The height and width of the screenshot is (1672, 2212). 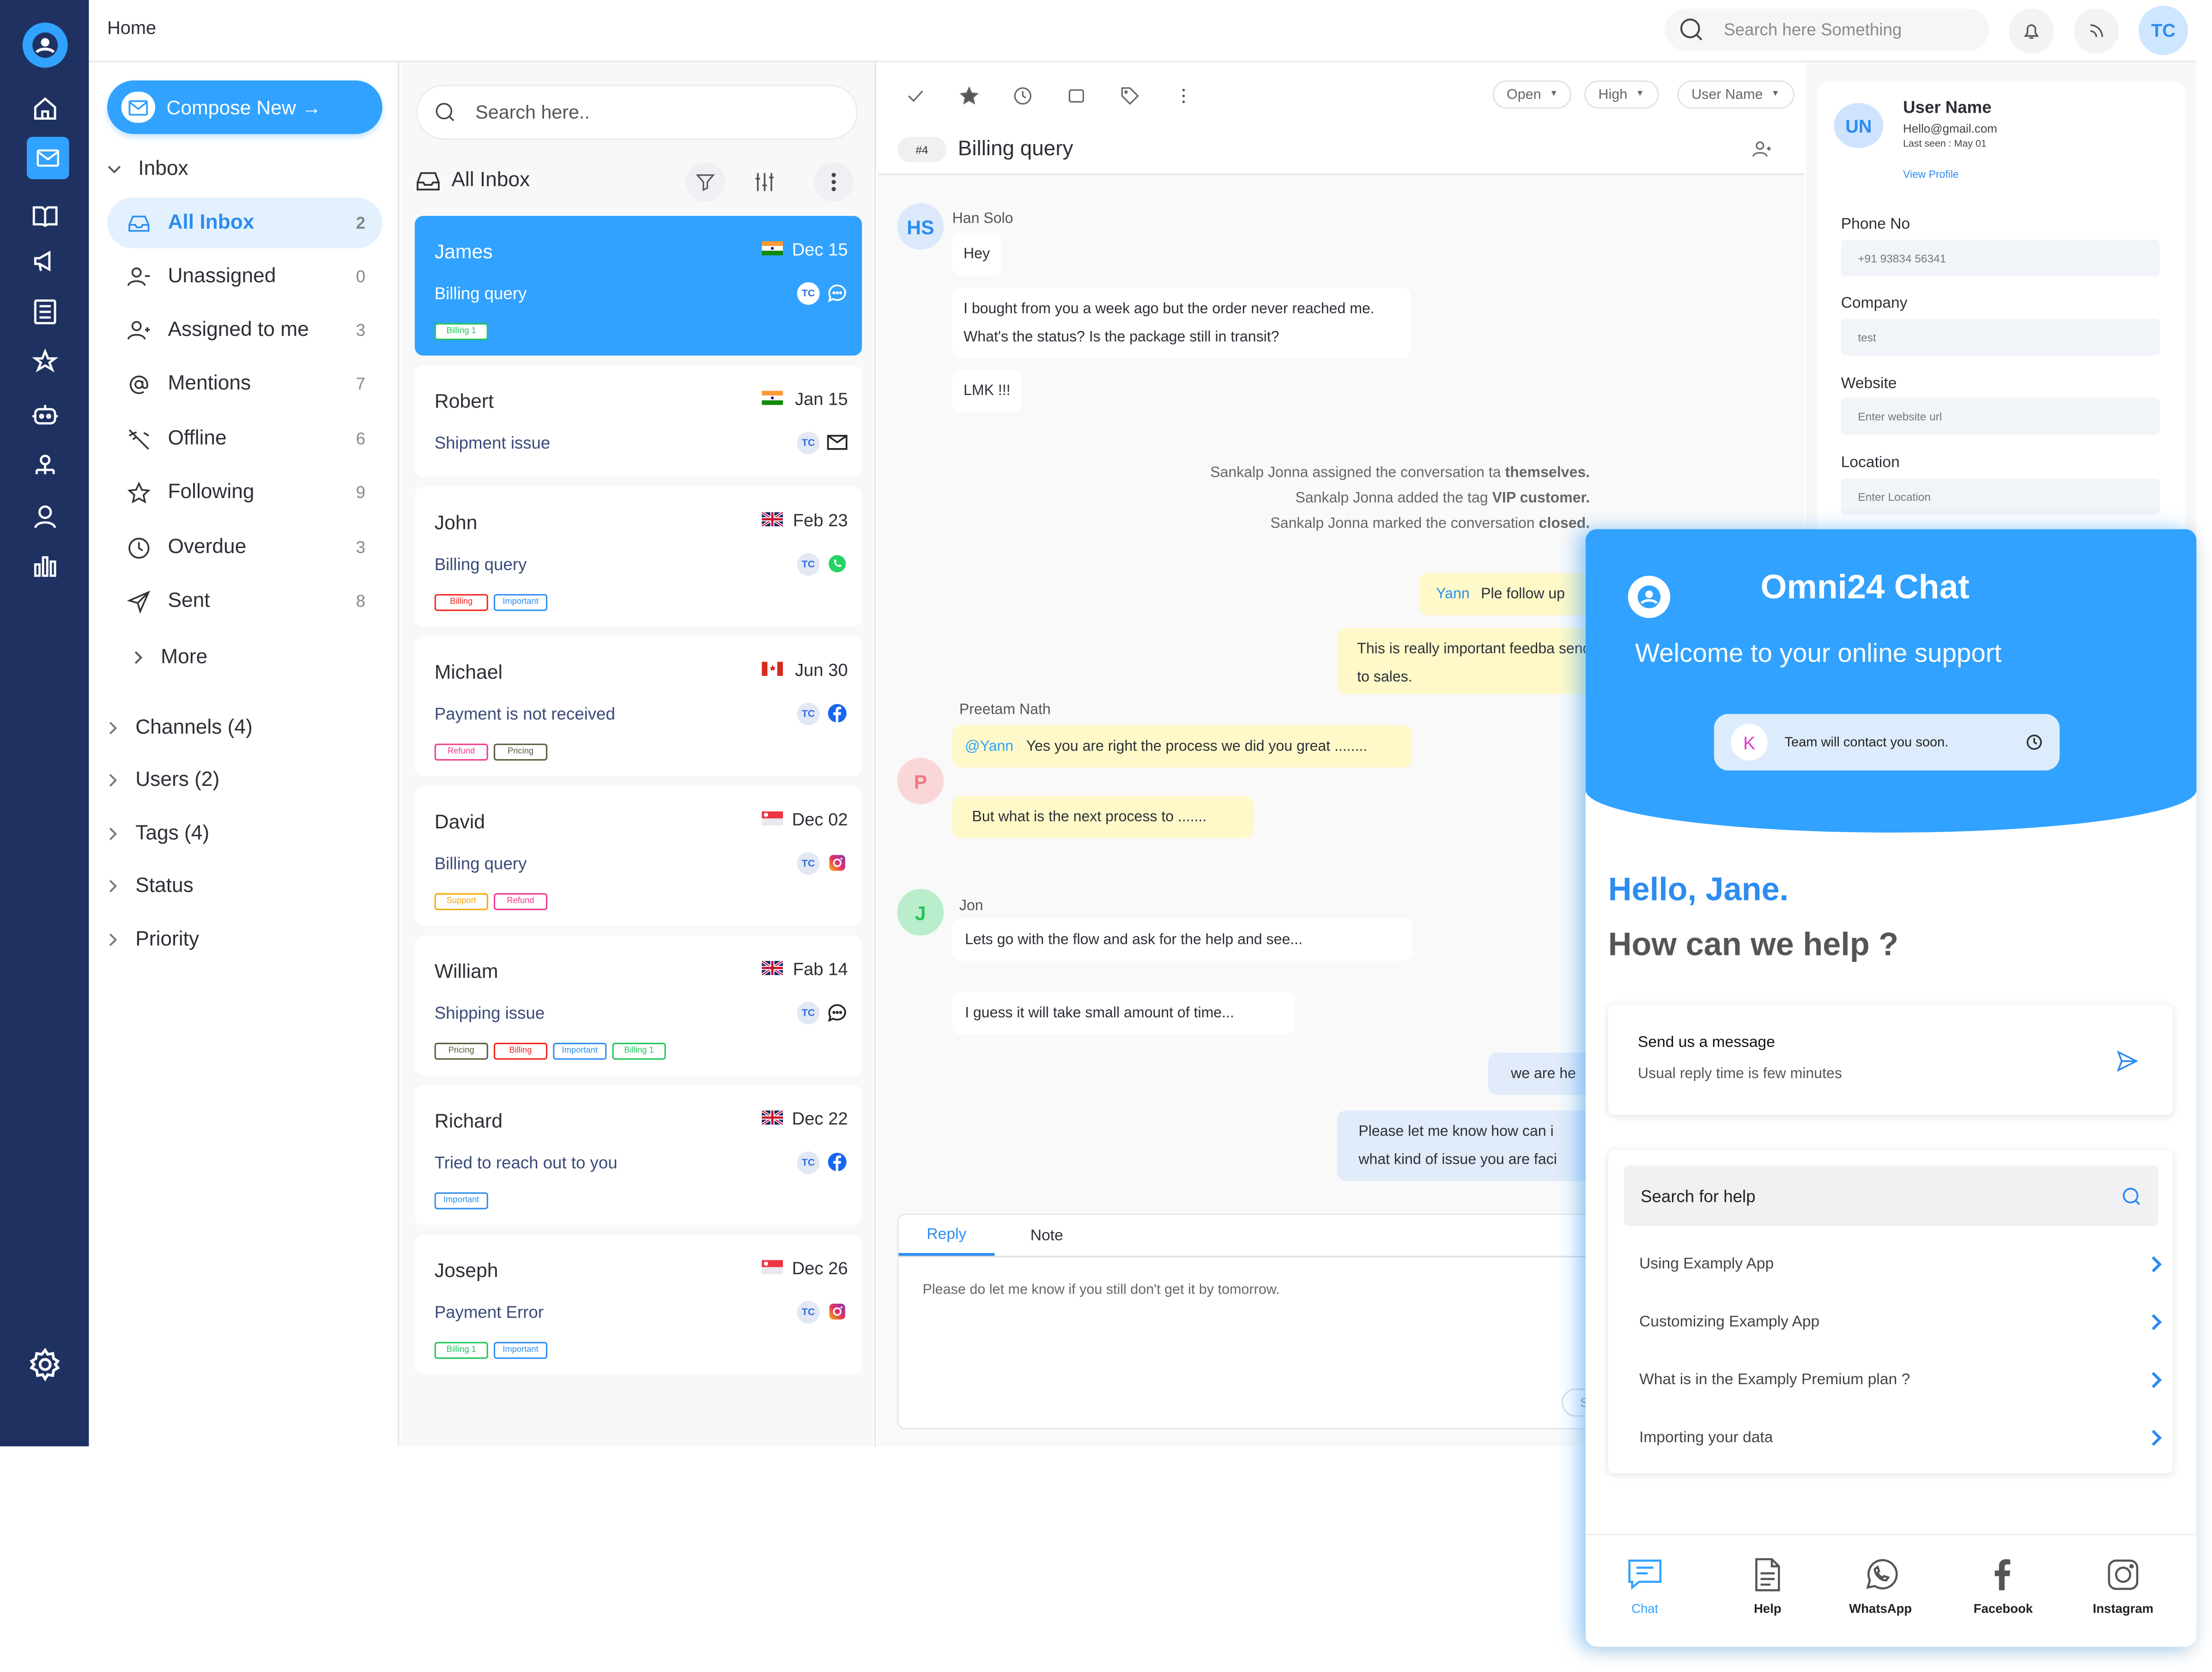 What do you see at coordinates (1553, 94) in the screenshot?
I see `caret-down-icon: ▼` at bounding box center [1553, 94].